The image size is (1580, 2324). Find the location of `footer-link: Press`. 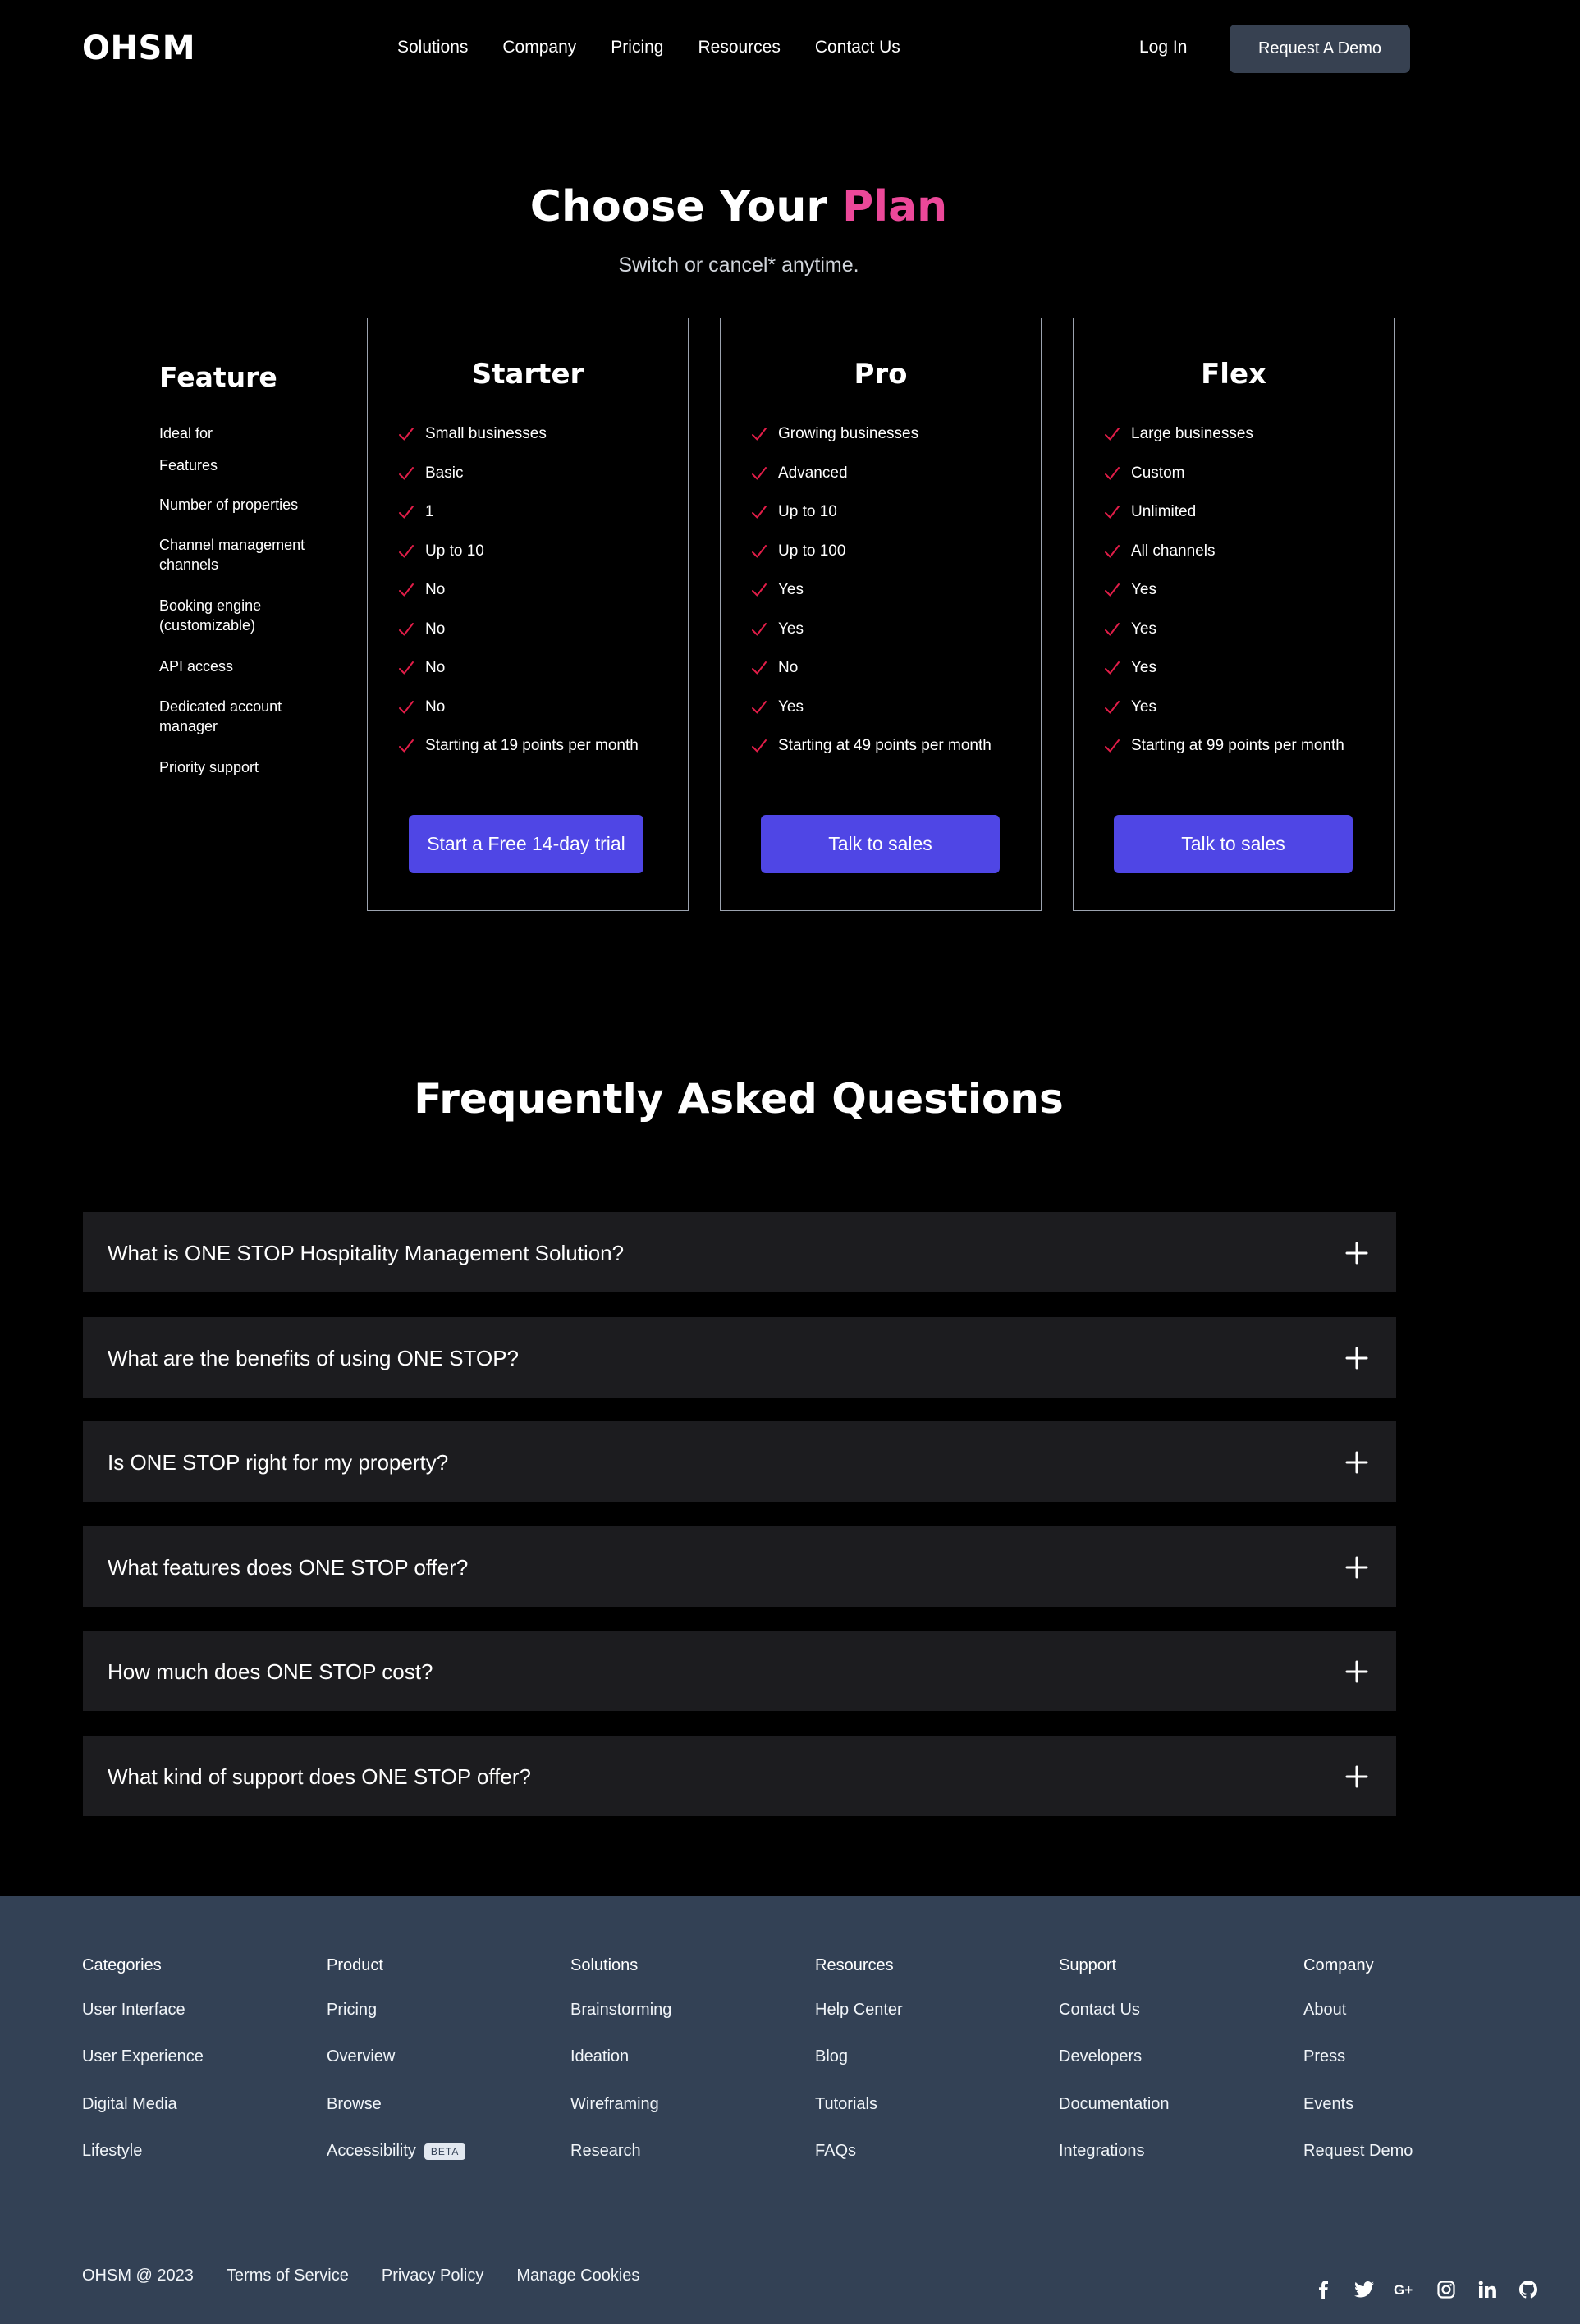

footer-link: Press is located at coordinates (1324, 2056).